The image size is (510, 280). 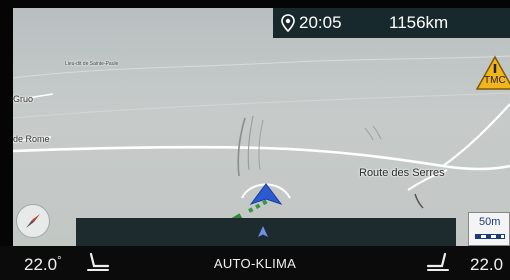 What do you see at coordinates (492, 73) in the screenshot?
I see `tmc-traffic-warning: TMC` at bounding box center [492, 73].